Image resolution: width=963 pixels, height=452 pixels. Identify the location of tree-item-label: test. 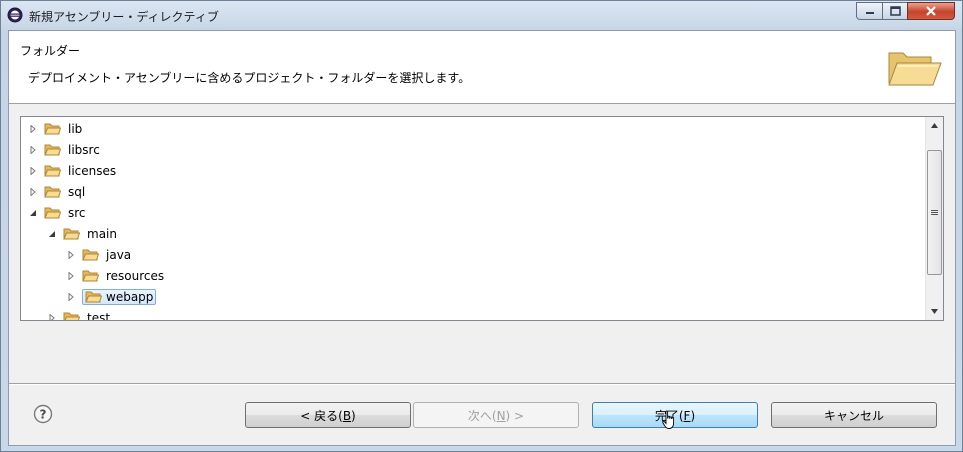
(99, 315).